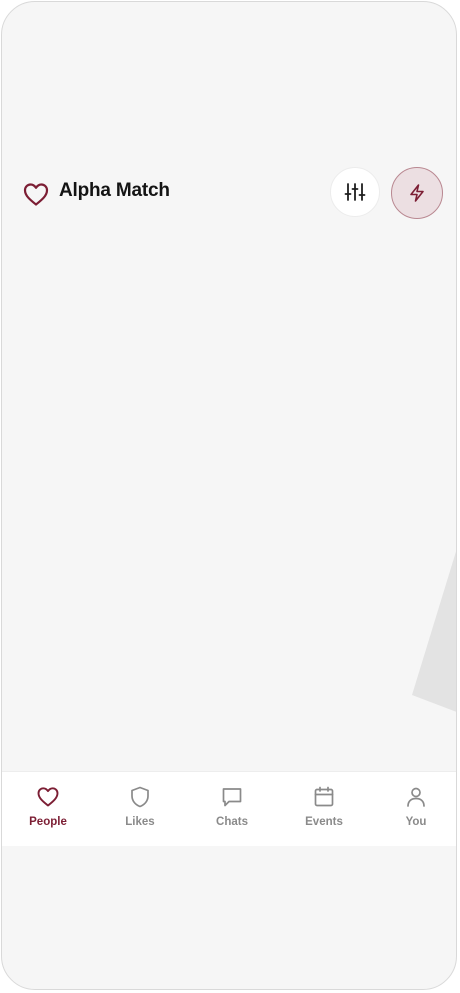  I want to click on boost-button, so click(417, 193).